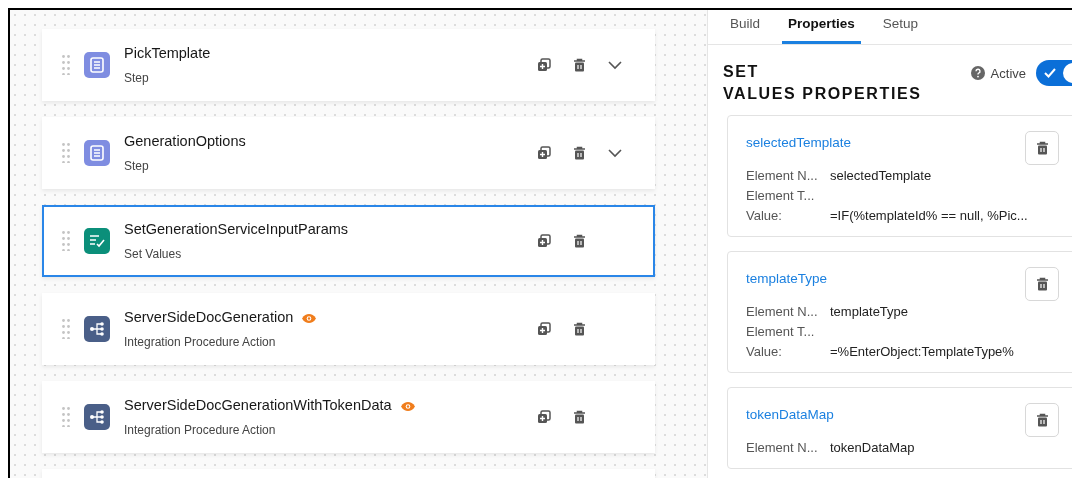  What do you see at coordinates (1050, 73) in the screenshot?
I see `check-icon` at bounding box center [1050, 73].